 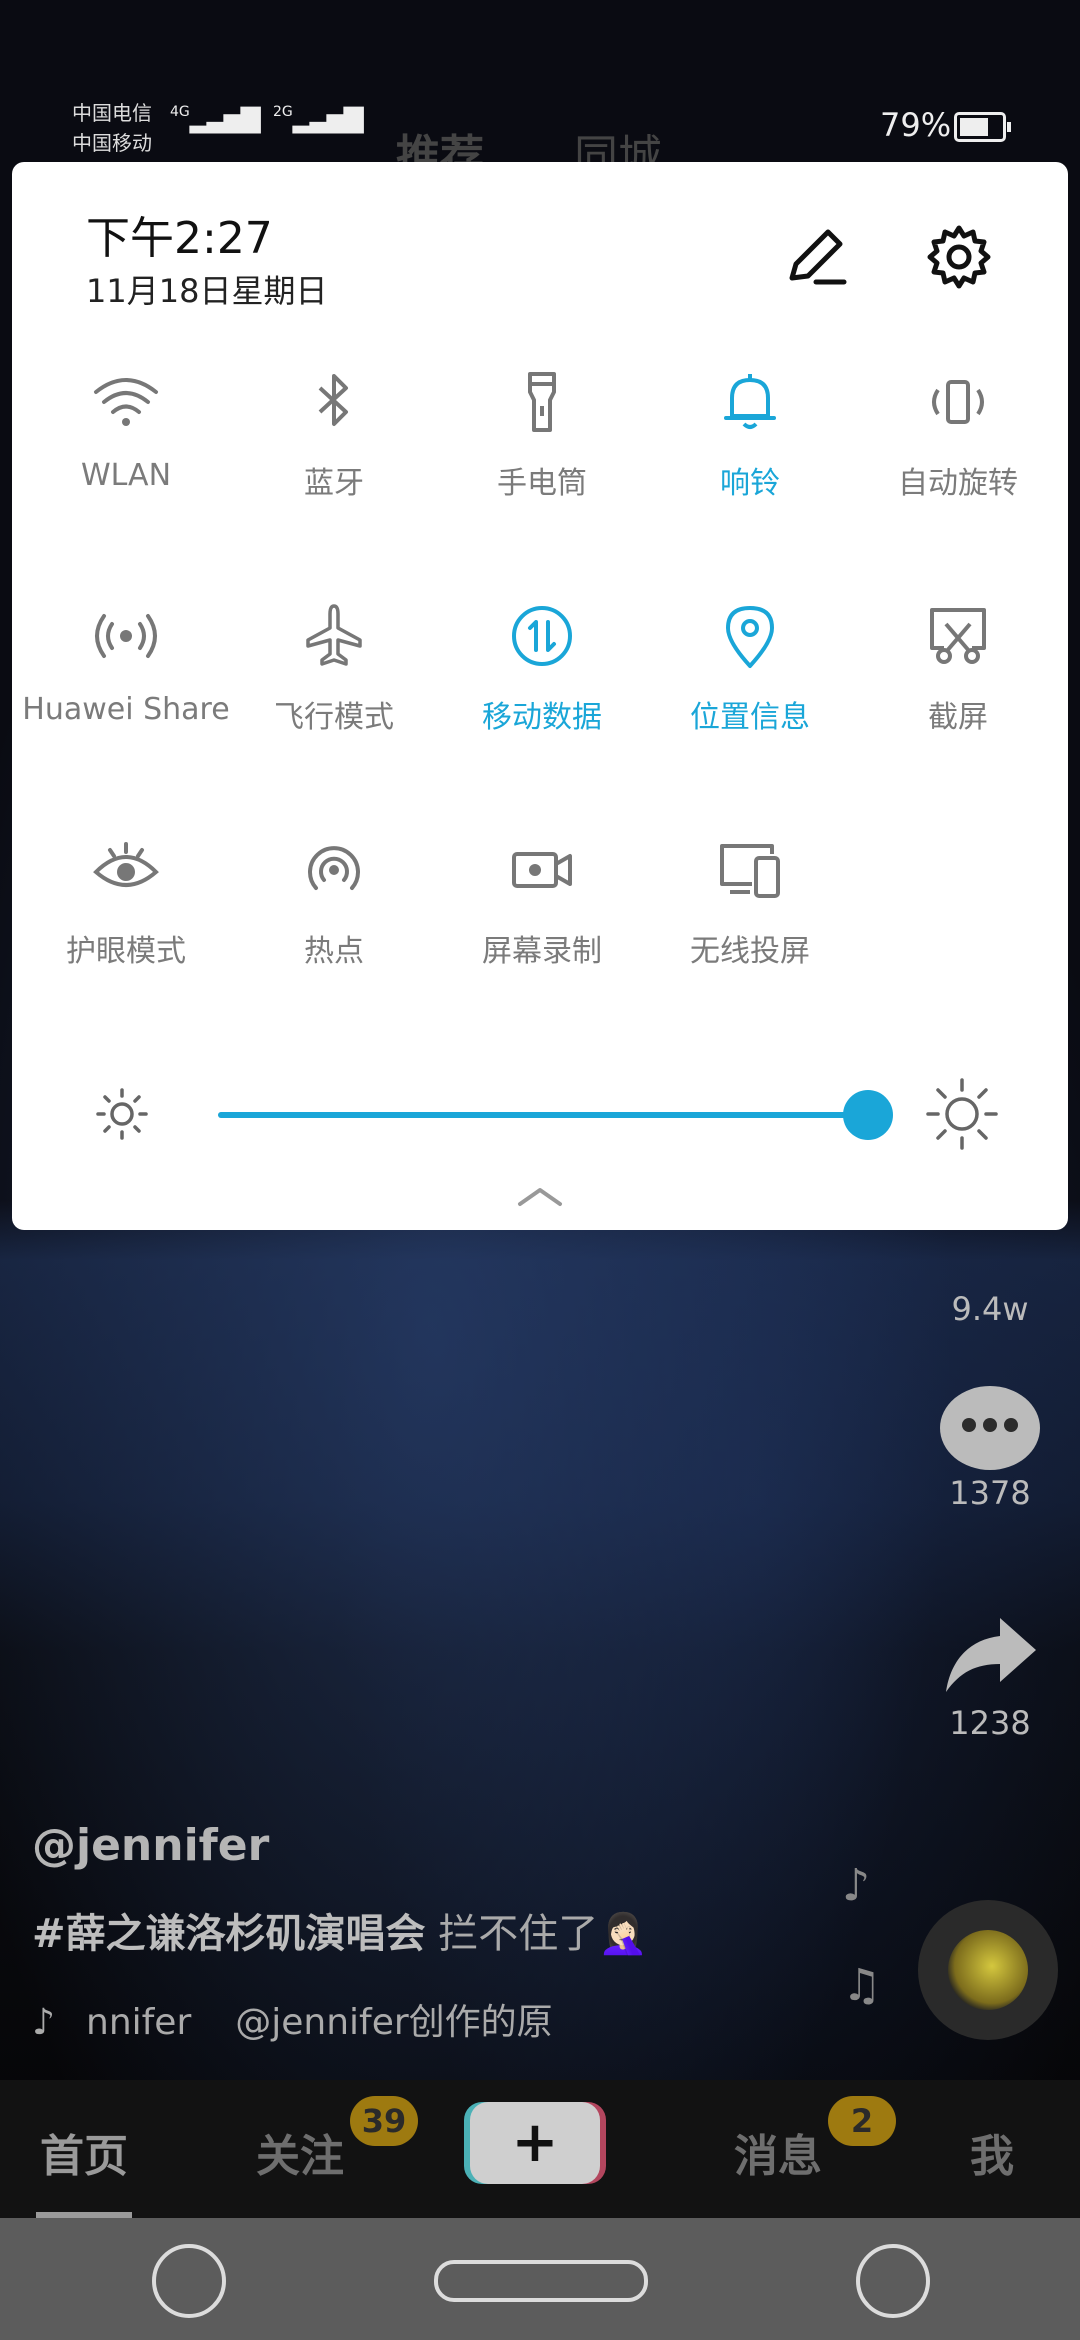 I want to click on video-description: #薛之谦洛杉矶演唱会 拦不住了🤦🏻‍♀️, so click(x=472, y=1930).